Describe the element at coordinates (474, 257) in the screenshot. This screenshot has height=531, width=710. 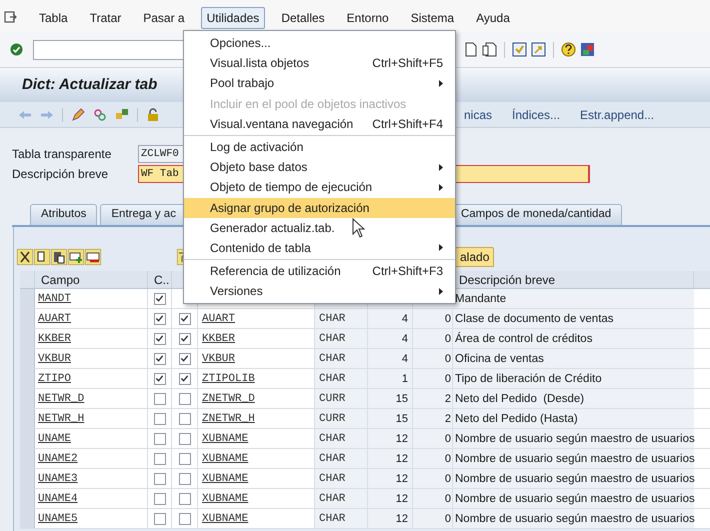
I see `toolbar-button: alado` at that location.